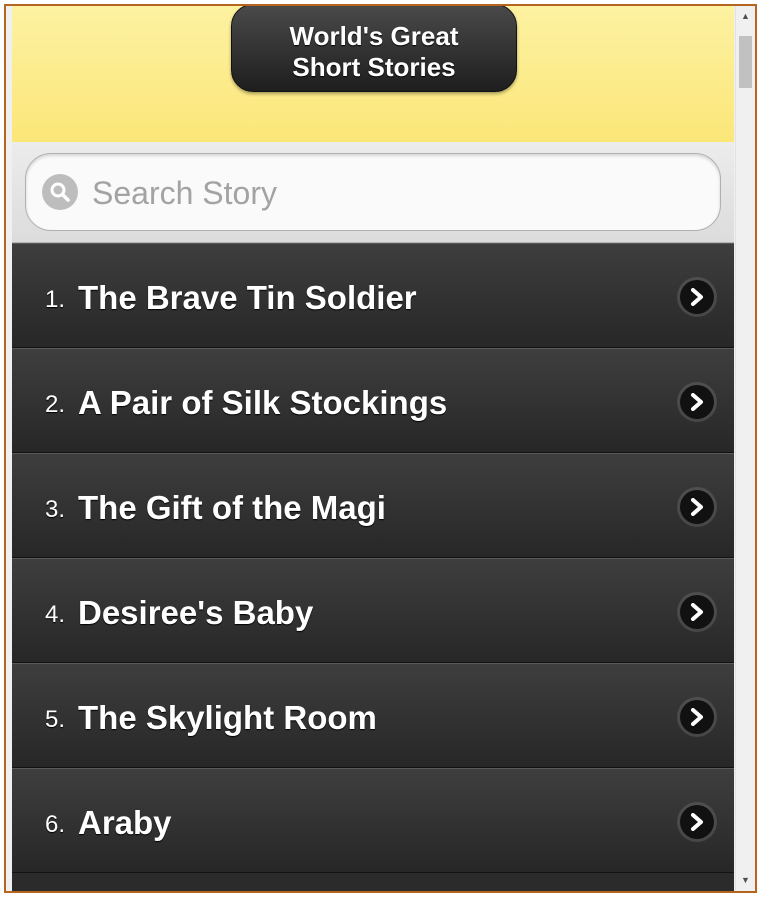 The height and width of the screenshot is (900, 761). I want to click on story-title: Araby, so click(125, 822).